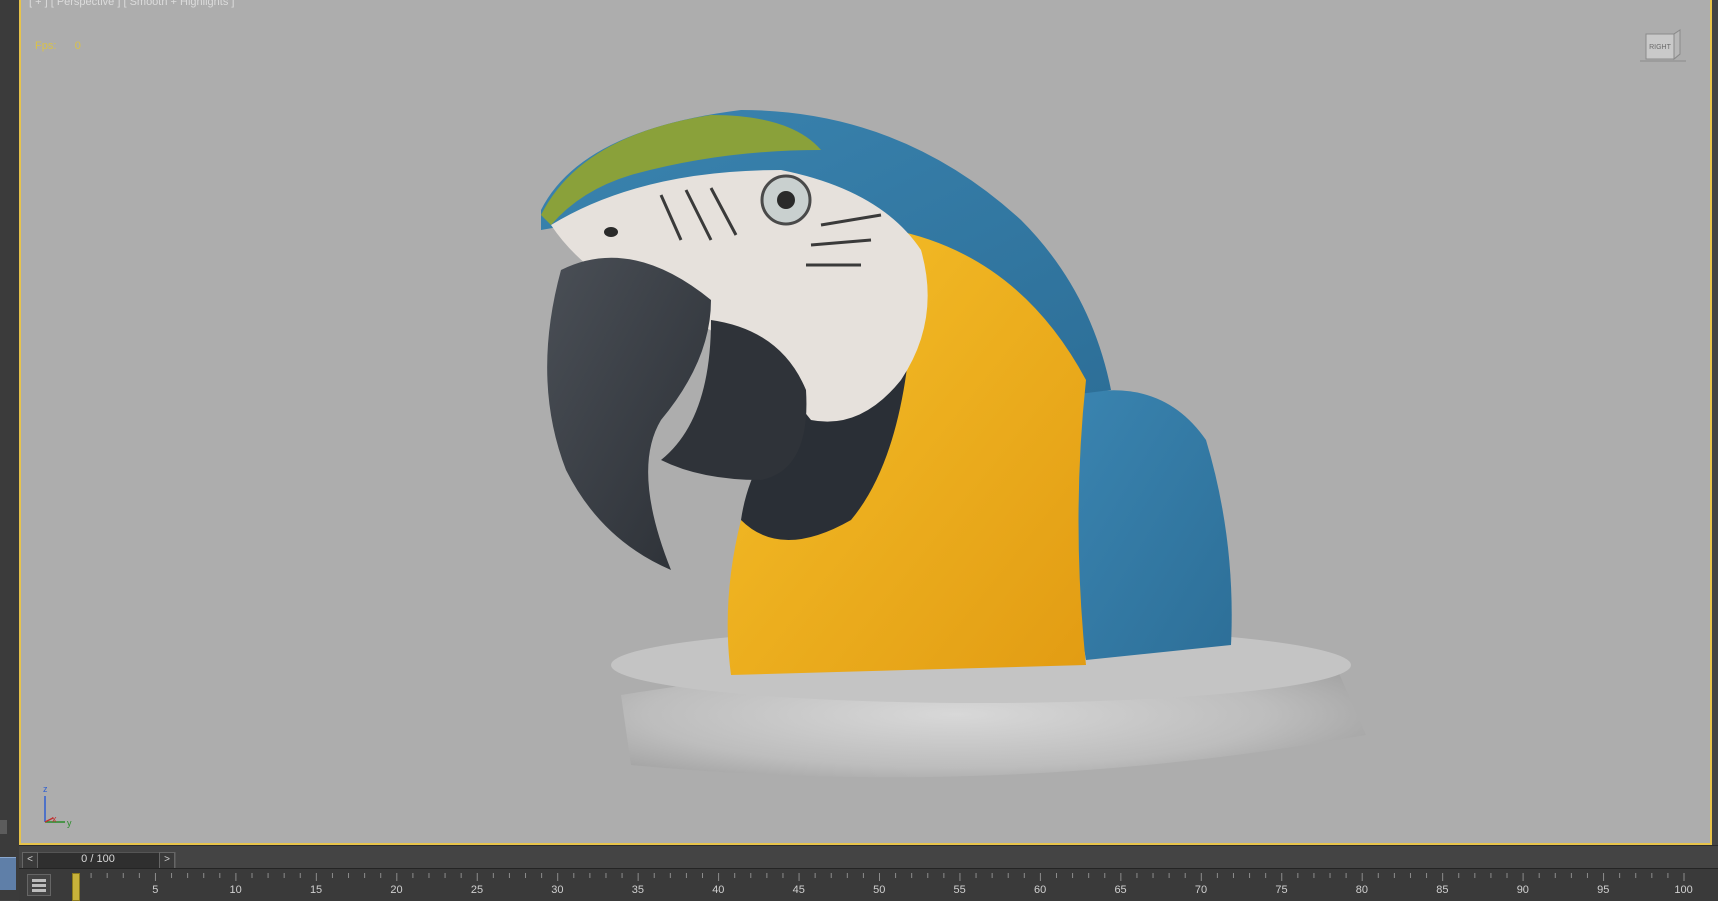  Describe the element at coordinates (1281, 890) in the screenshot. I see `tick-label: 75` at that location.